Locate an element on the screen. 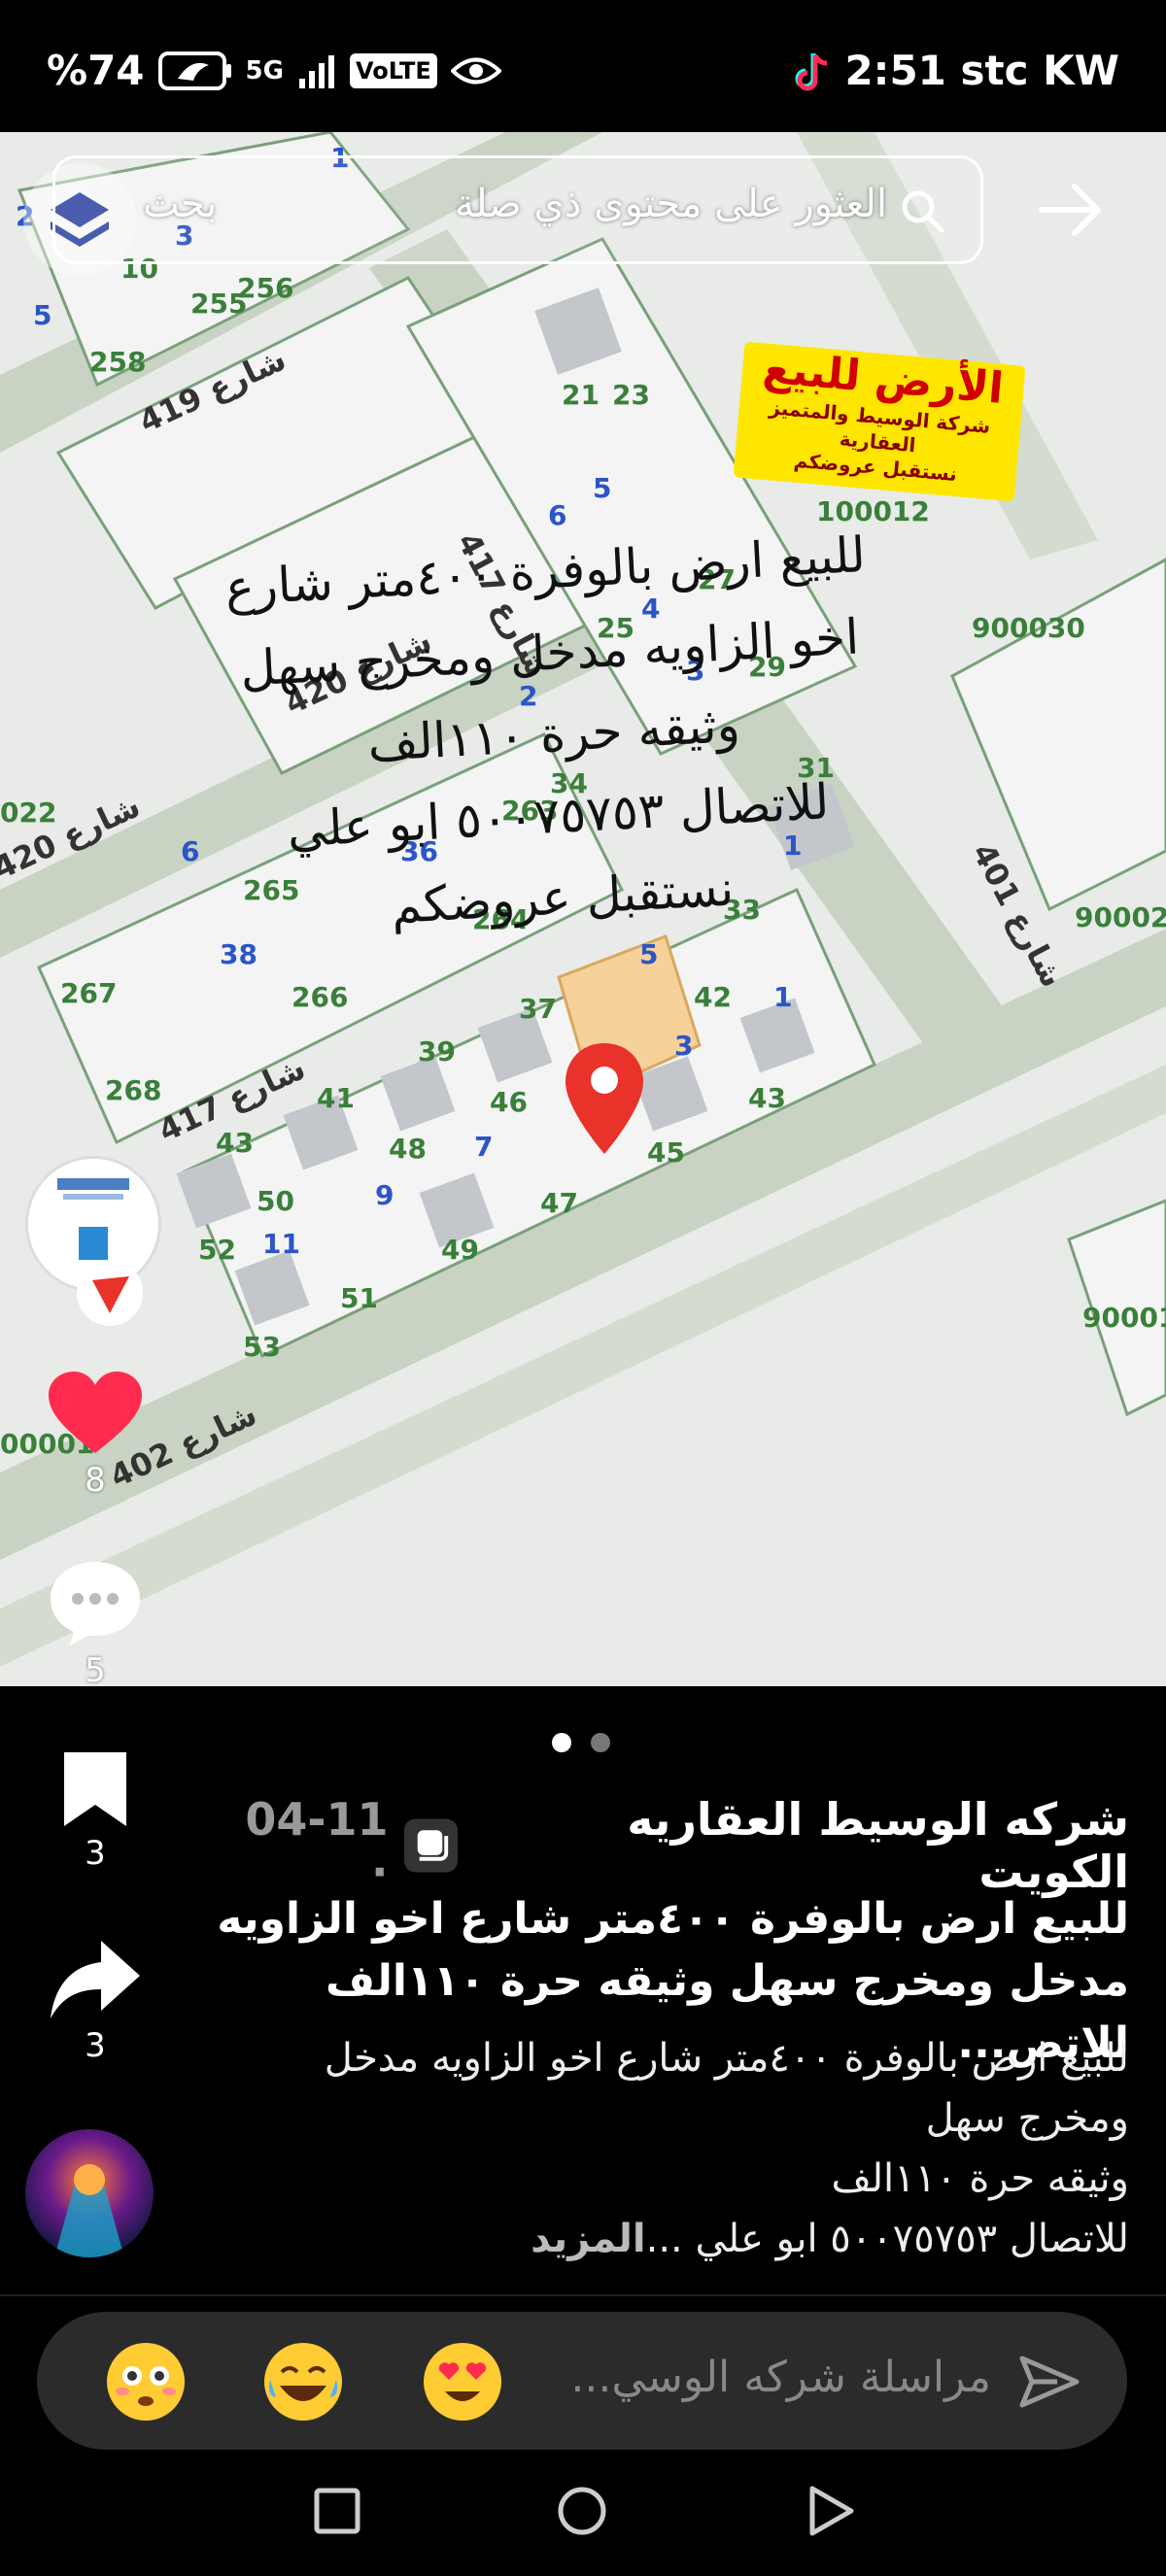 This screenshot has width=1166, height=2576. svg-text: 1 is located at coordinates (782, 997).